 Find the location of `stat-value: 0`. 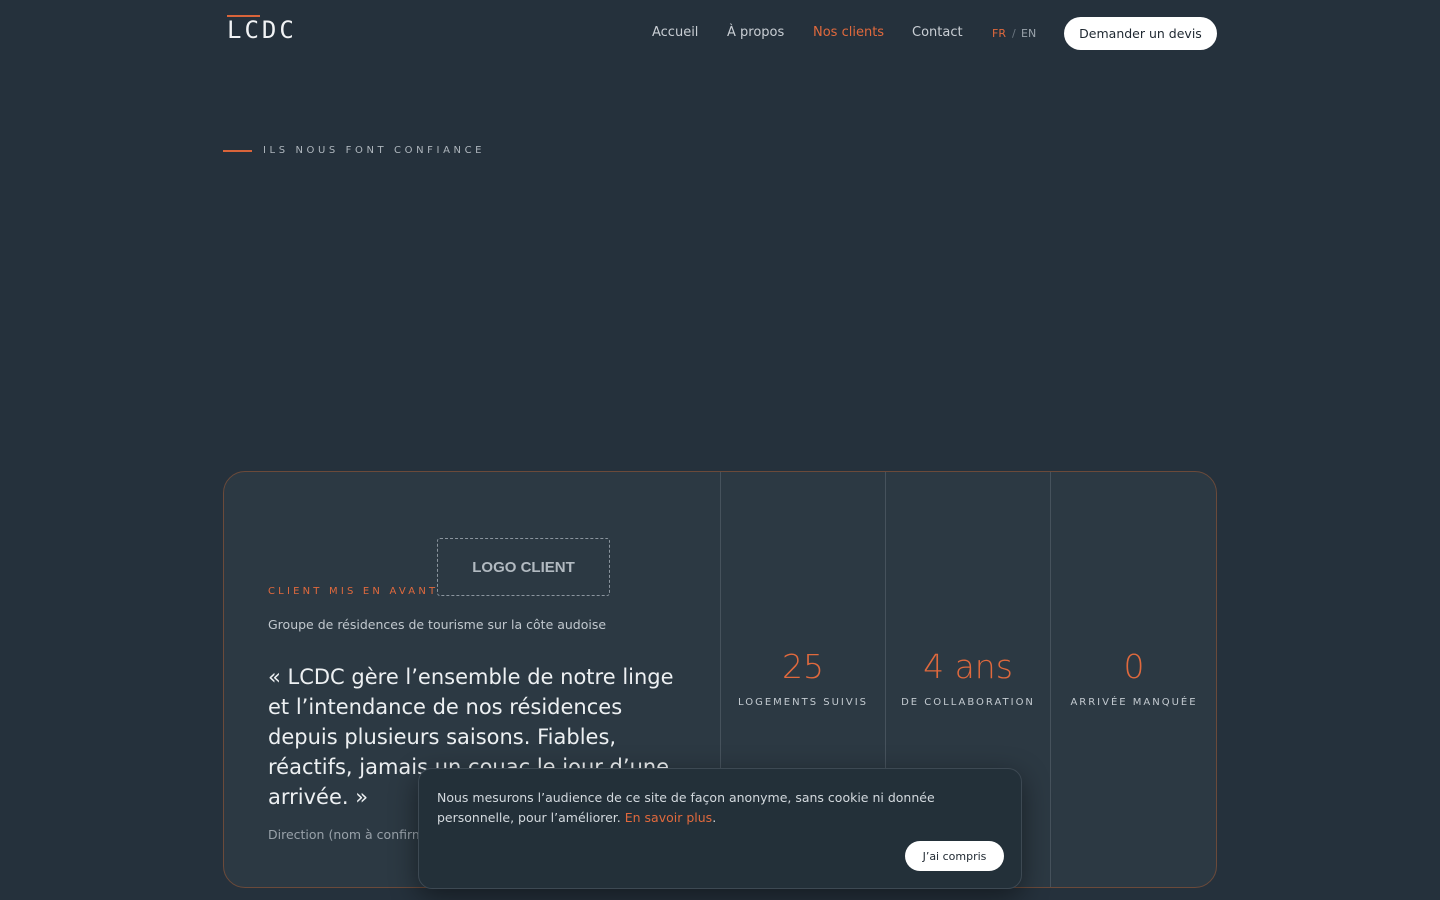

stat-value: 0 is located at coordinates (1134, 666).